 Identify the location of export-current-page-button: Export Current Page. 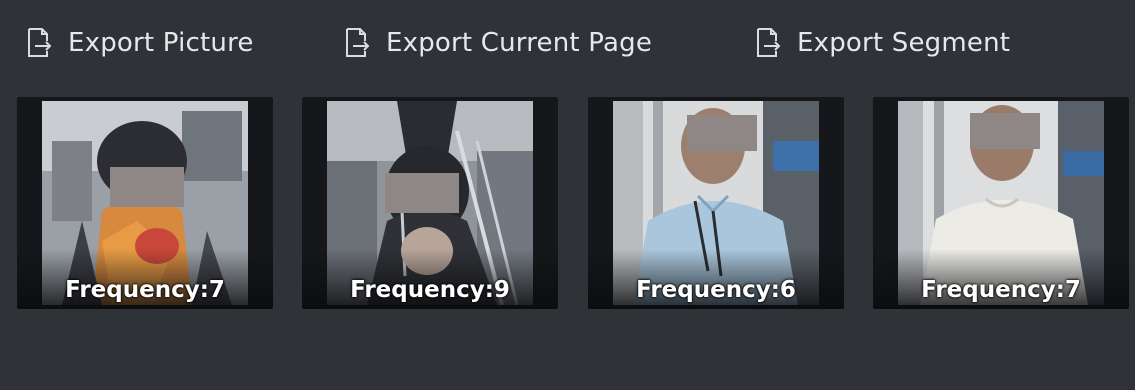
(498, 43).